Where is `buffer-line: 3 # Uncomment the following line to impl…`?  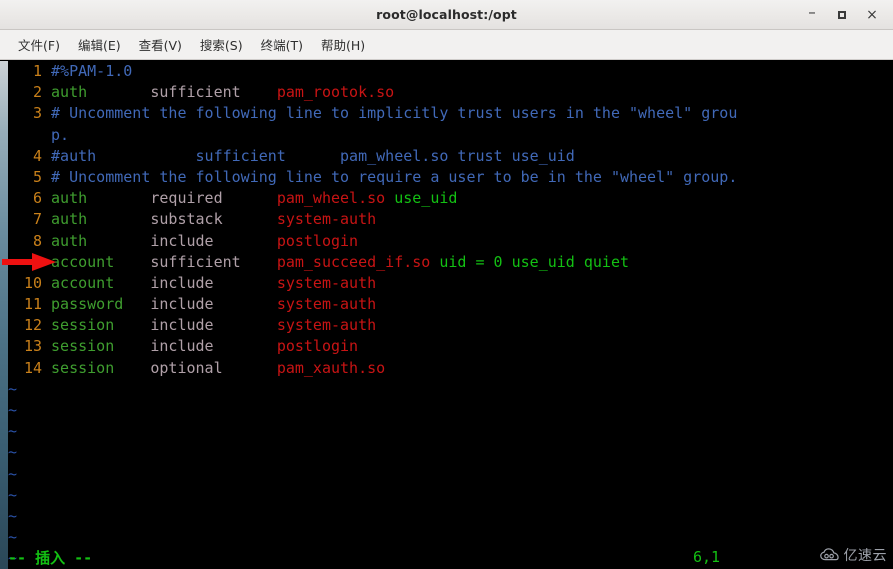 buffer-line: 3 # Uncomment the following line to impl… is located at coordinates (450, 113).